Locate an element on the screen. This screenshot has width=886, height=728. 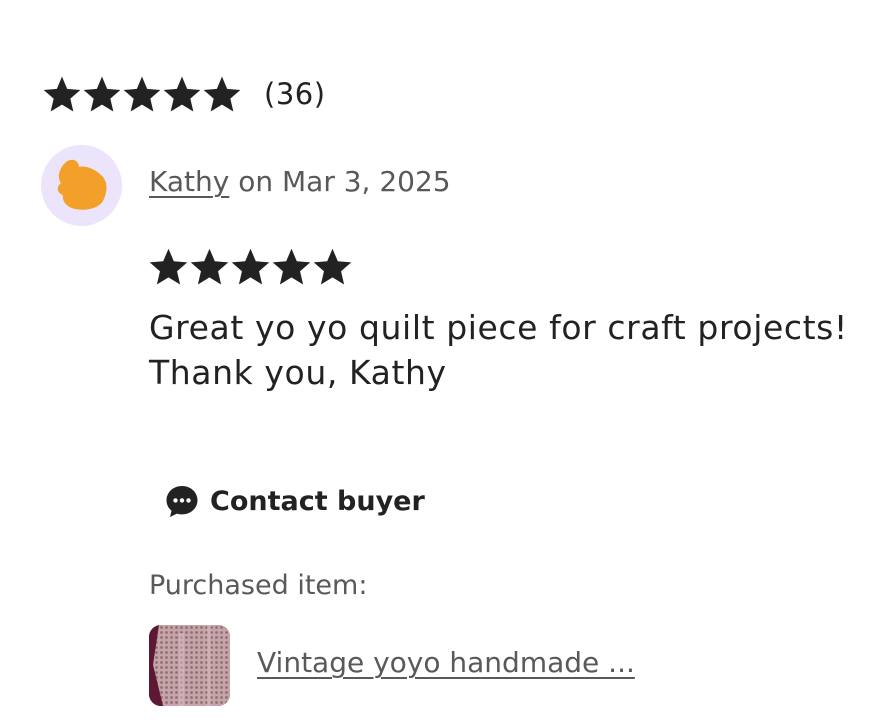
contact-buyer-button: Contact buyer is located at coordinates (294, 501).